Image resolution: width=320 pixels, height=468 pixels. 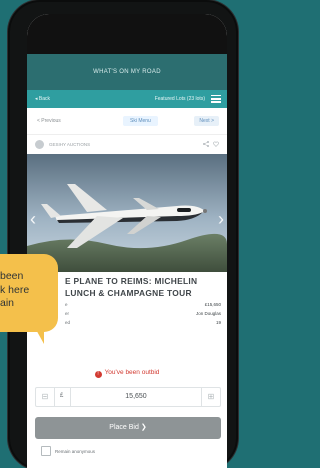 What do you see at coordinates (127, 72) in the screenshot?
I see `site-banner: WHAT'S ON MY ROAD` at bounding box center [127, 72].